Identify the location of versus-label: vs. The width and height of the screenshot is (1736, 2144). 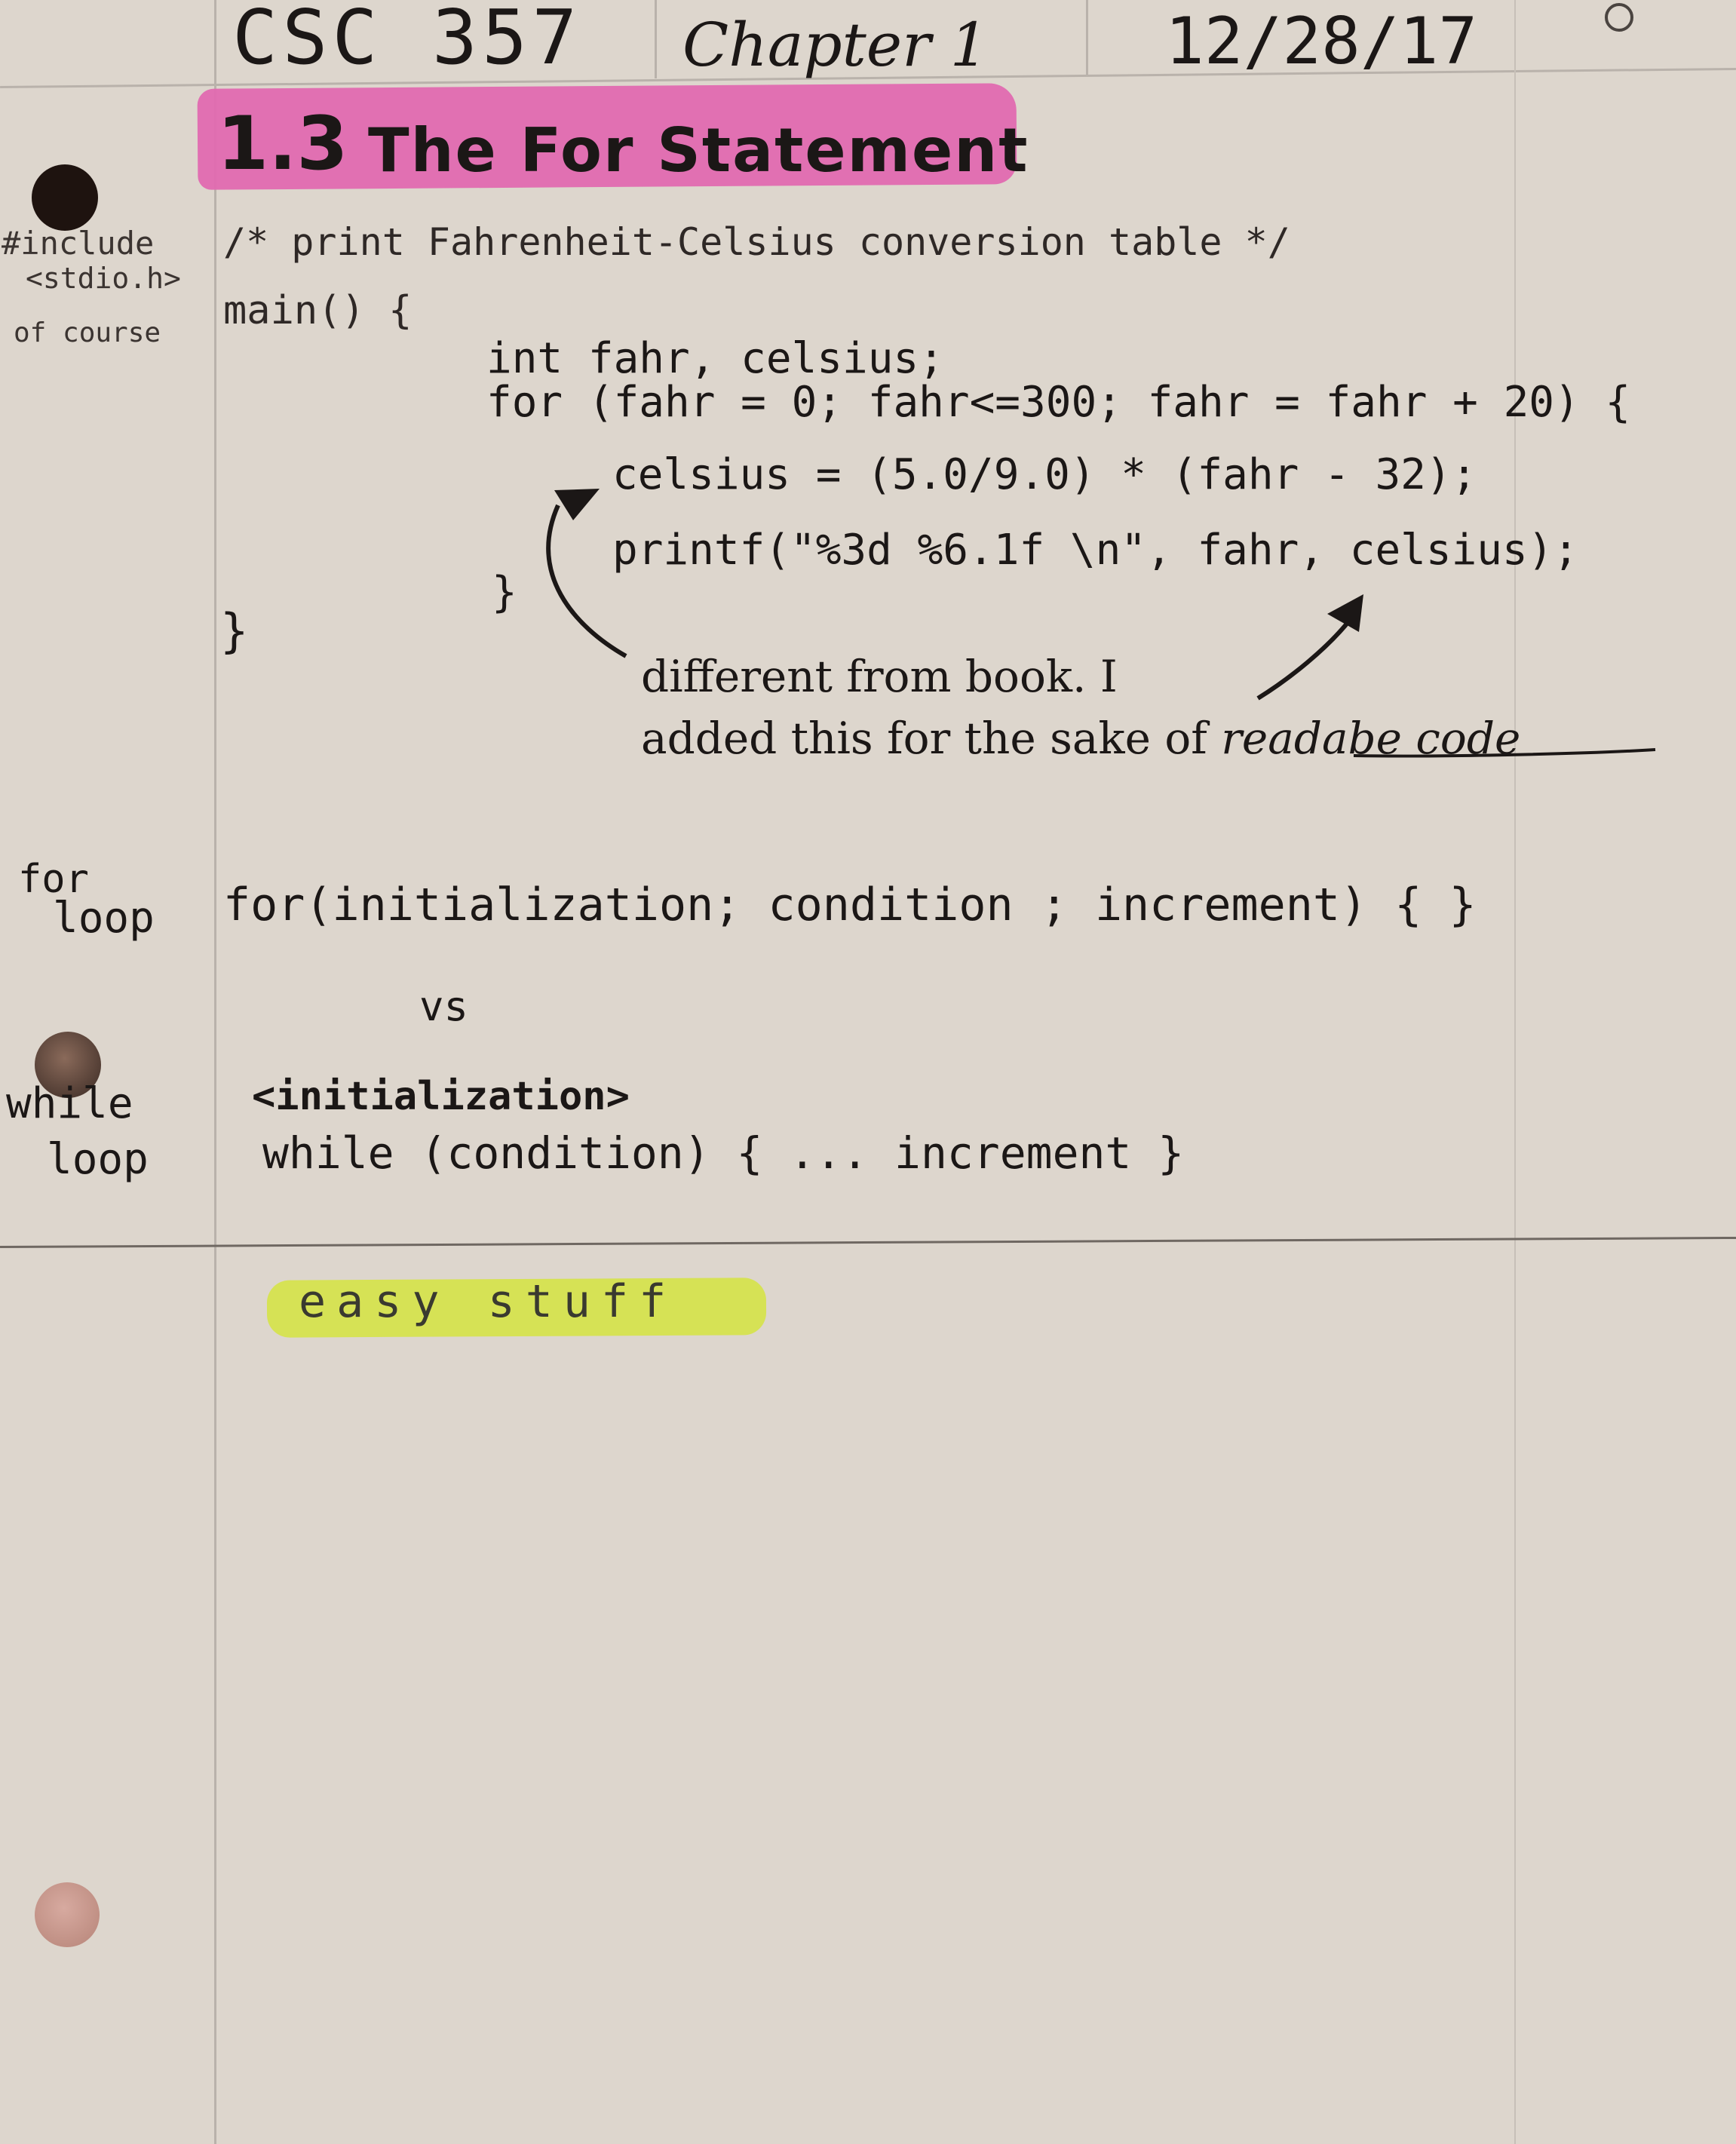
(444, 1006).